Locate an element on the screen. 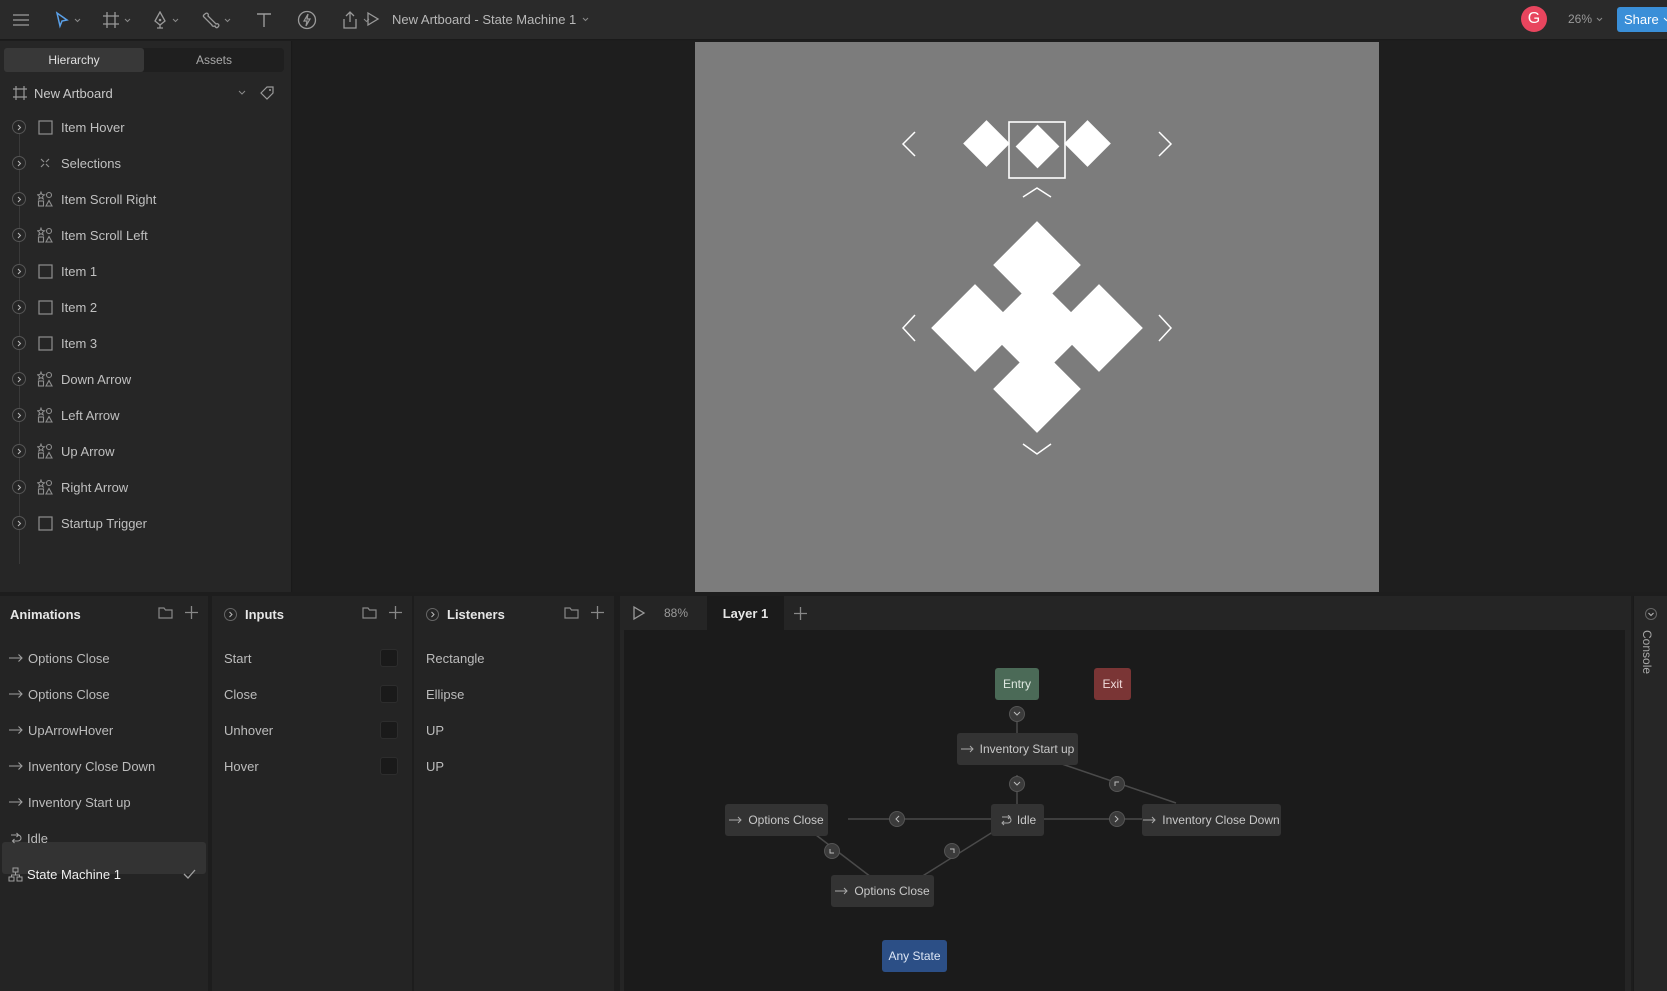  state-options-close-bottom: Options Close is located at coordinates (882, 891).